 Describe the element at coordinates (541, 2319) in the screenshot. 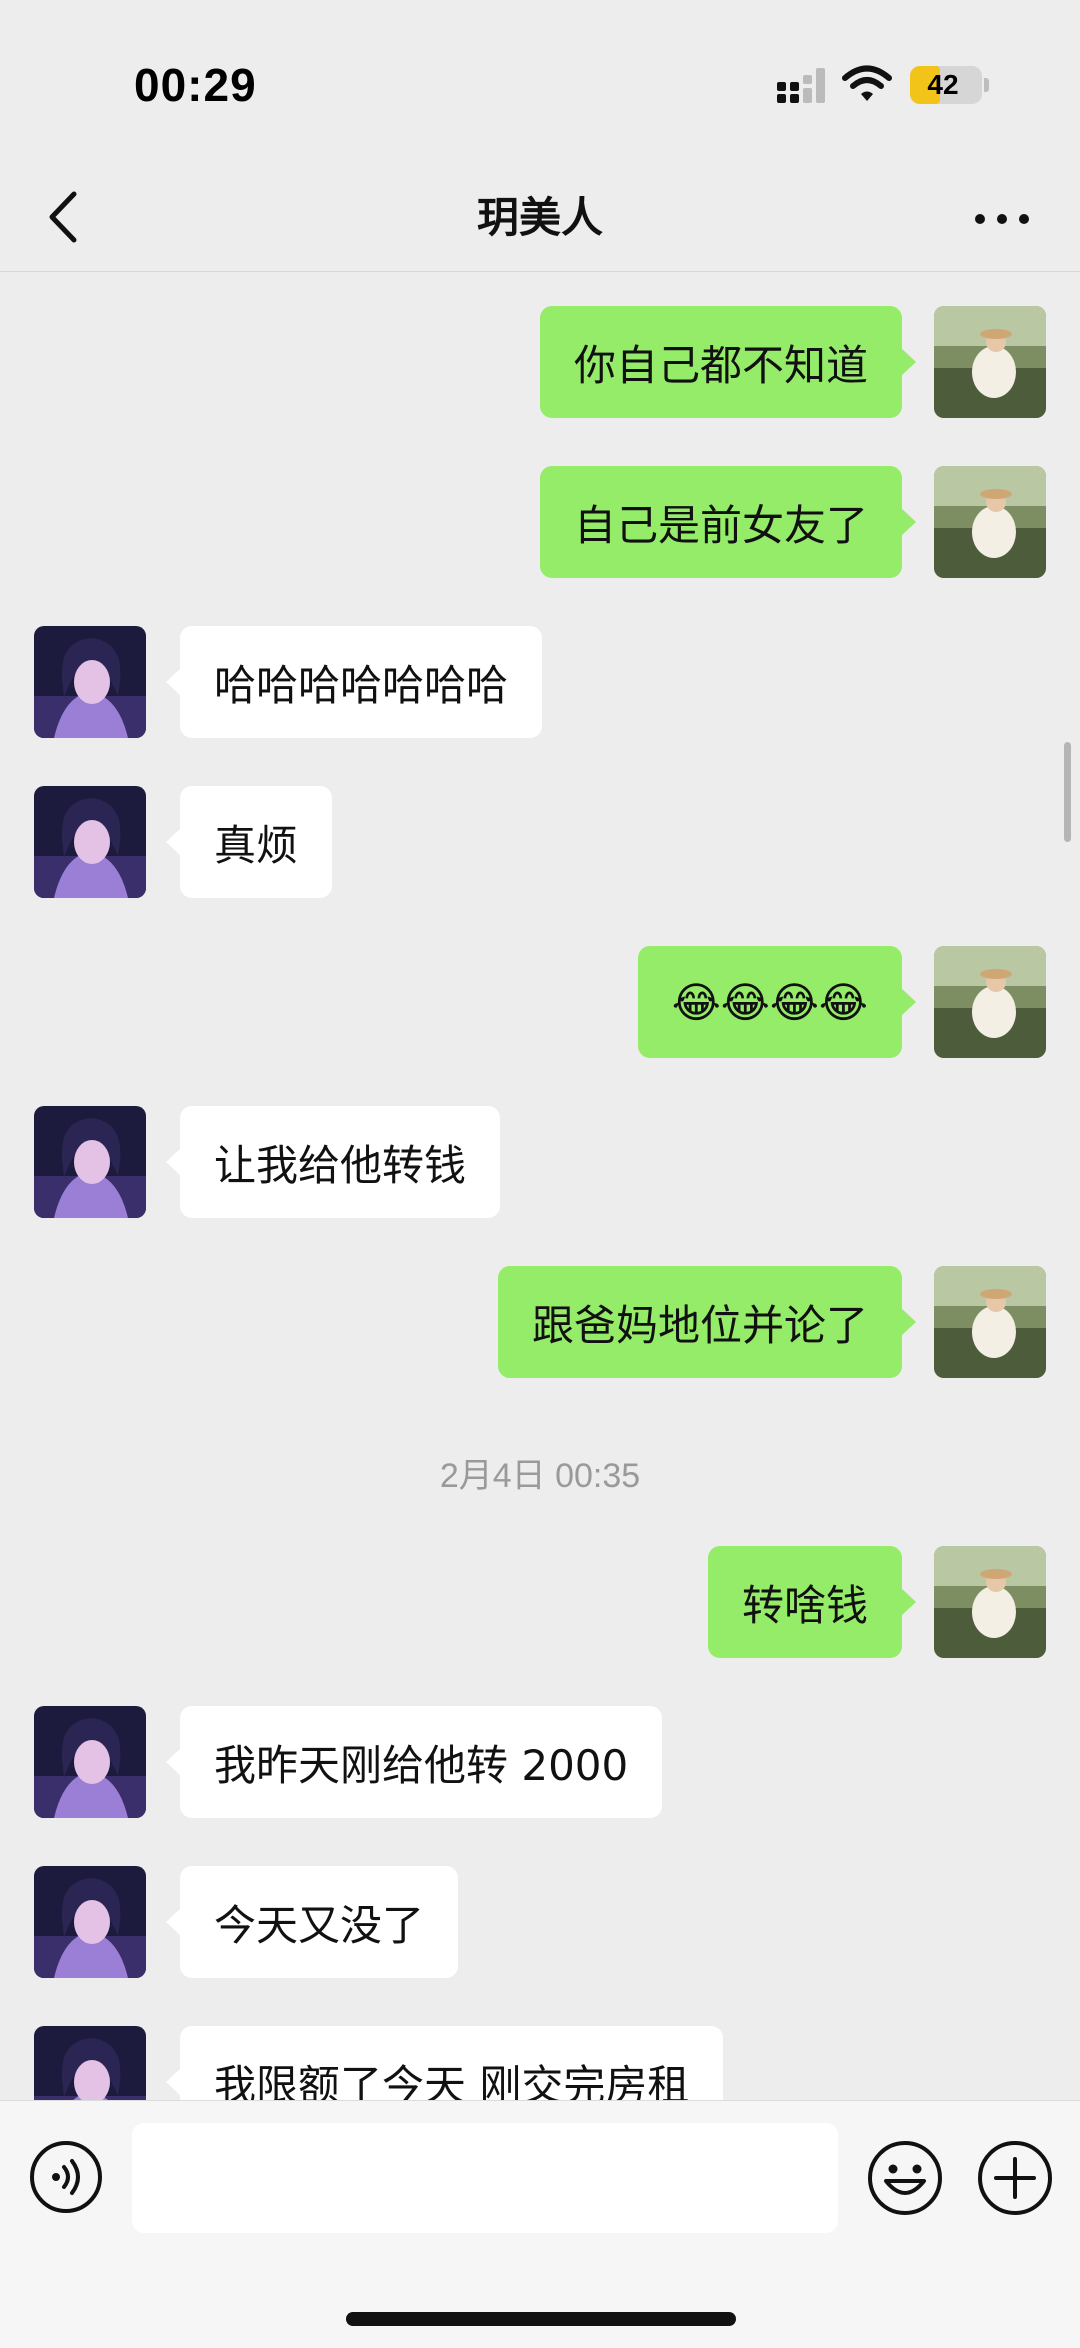

I see `home-indicator` at that location.